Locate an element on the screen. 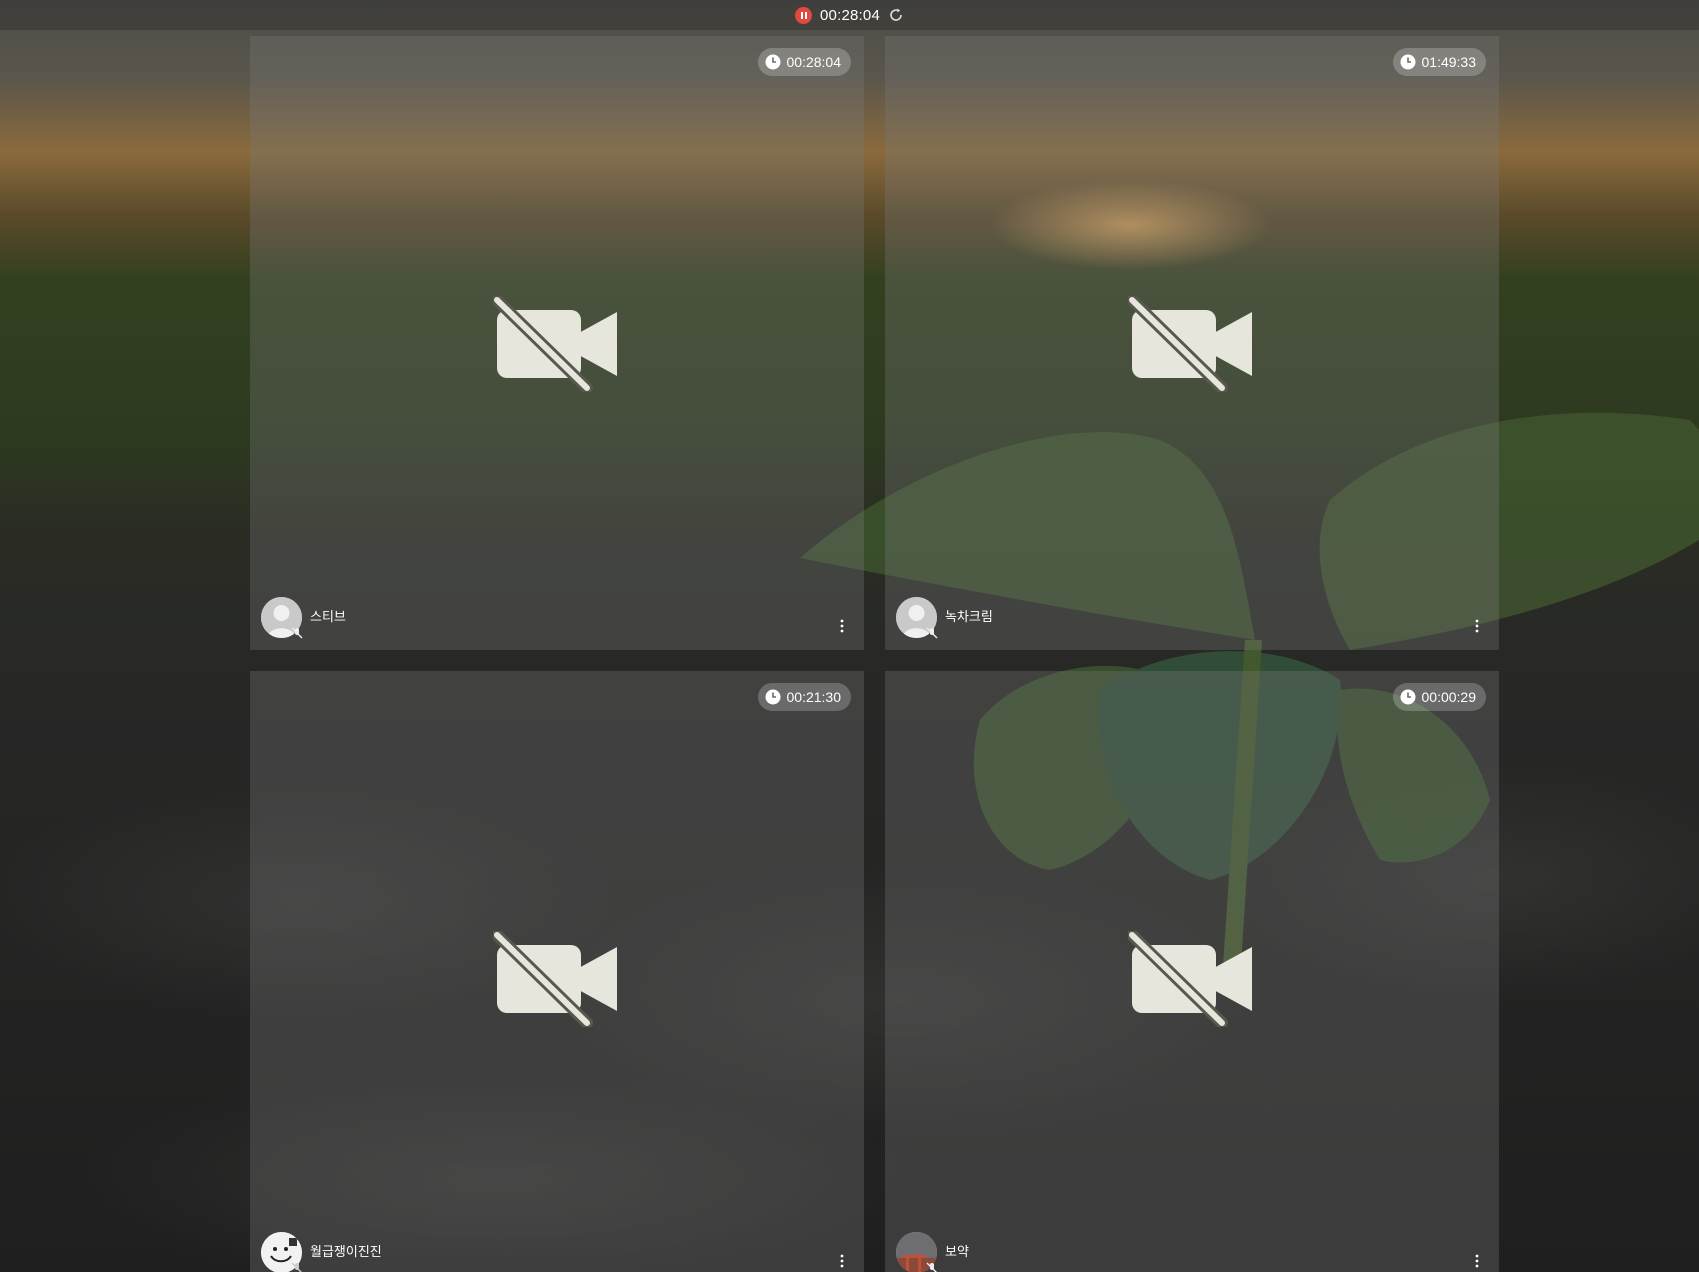  study-duration-badge: 00:00:29 is located at coordinates (1439, 697).